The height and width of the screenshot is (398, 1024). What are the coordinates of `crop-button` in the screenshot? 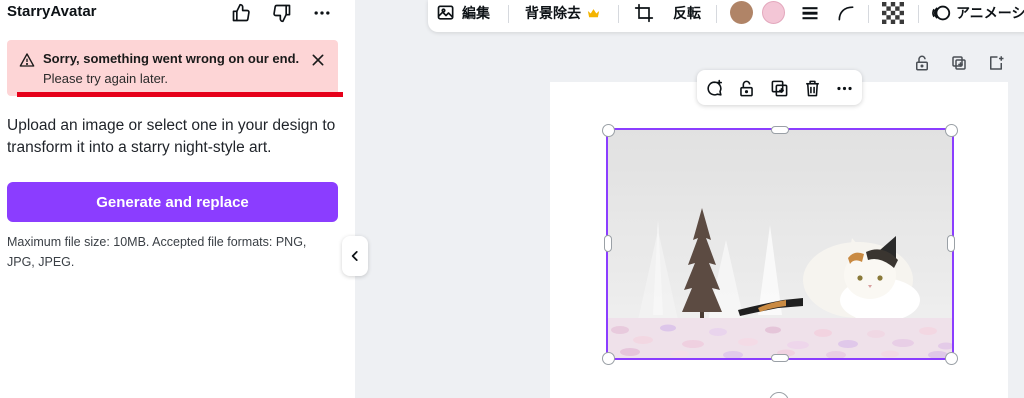 It's located at (644, 13).